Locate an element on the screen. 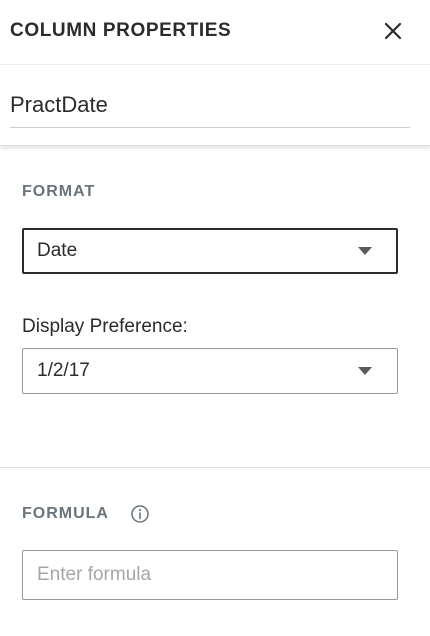 The height and width of the screenshot is (636, 430). column-name-section is located at coordinates (215, 105).